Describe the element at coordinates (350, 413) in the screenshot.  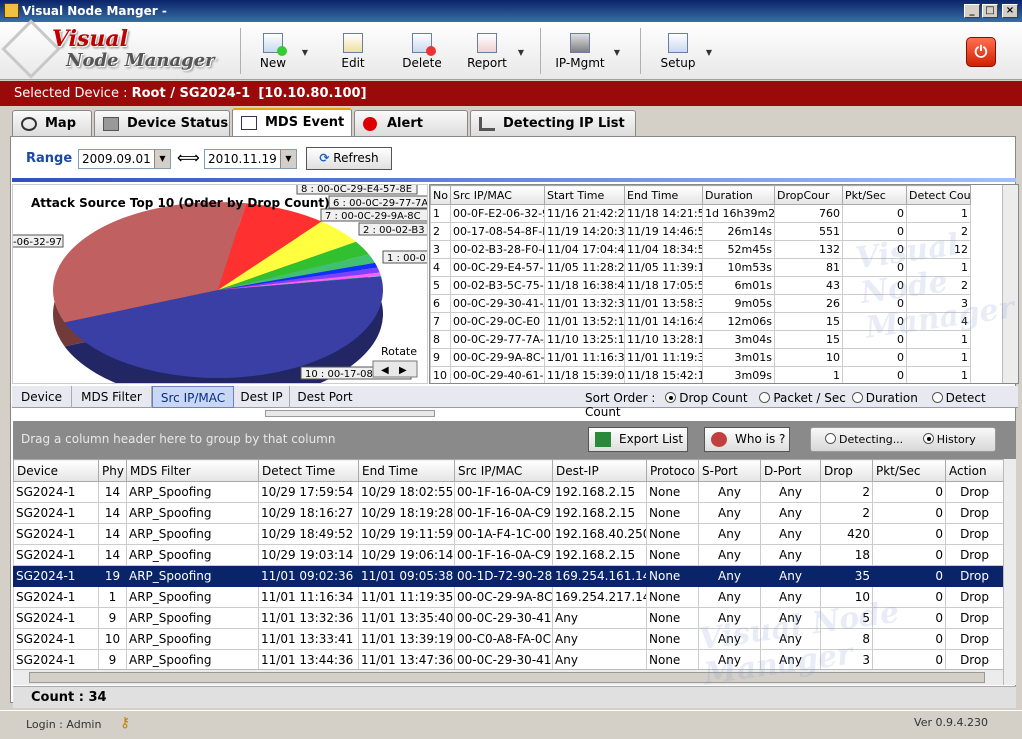
I see `splitter-handle` at that location.